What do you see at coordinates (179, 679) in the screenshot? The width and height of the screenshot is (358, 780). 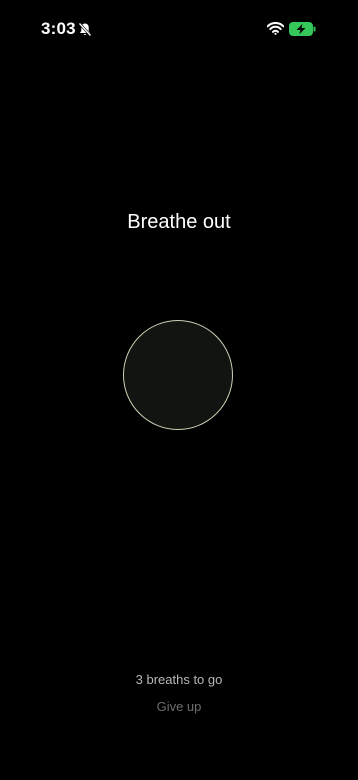 I see `breaths-remaining-text: 3 breaths to go` at bounding box center [179, 679].